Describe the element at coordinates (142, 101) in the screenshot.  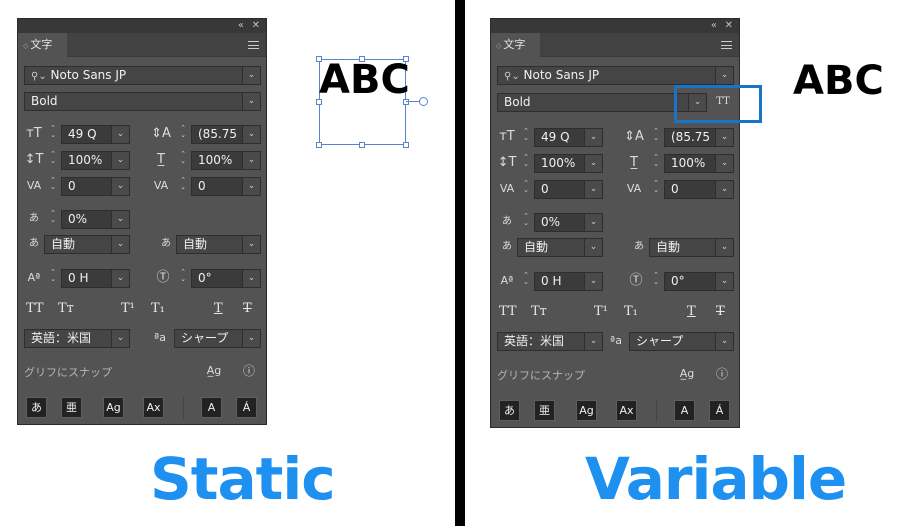
I see `font-style-field: Bold ⌄` at that location.